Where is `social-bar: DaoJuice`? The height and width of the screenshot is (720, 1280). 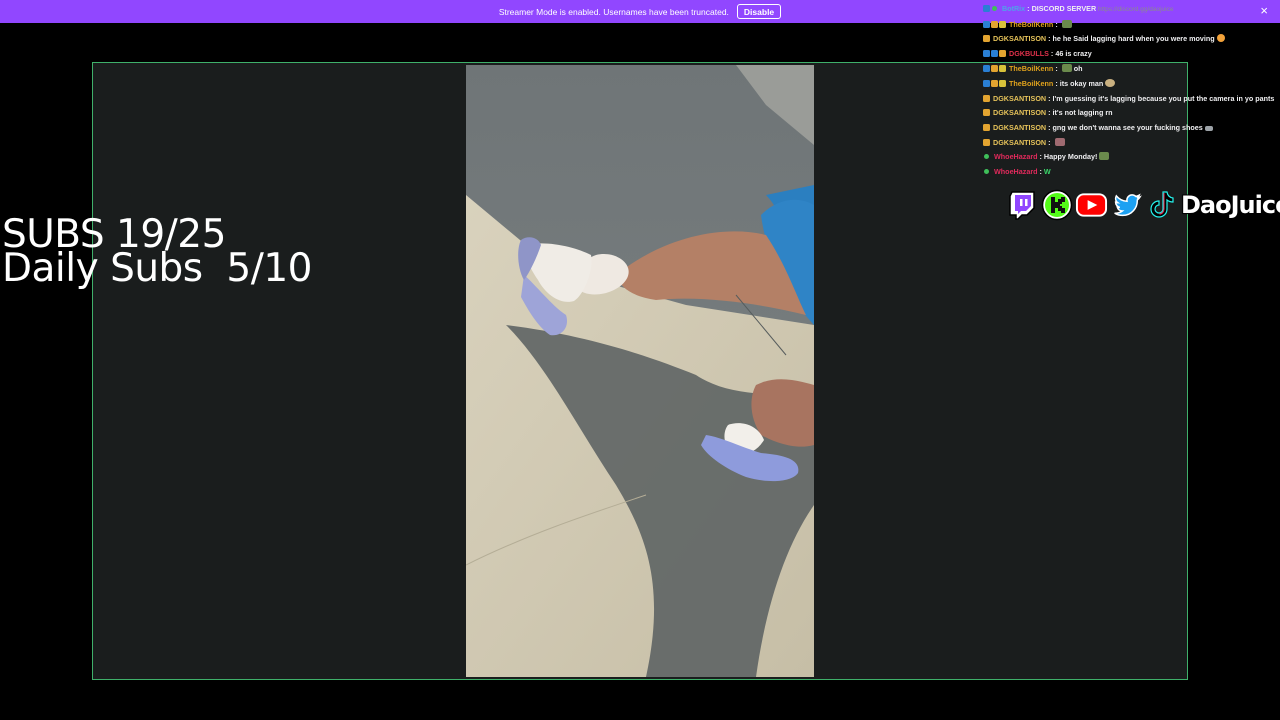
social-bar: DaoJuice is located at coordinates (1142, 205).